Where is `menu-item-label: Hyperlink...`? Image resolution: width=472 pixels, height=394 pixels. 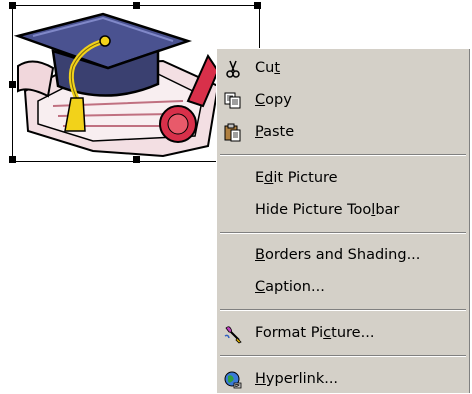 menu-item-label: Hyperlink... is located at coordinates (297, 379).